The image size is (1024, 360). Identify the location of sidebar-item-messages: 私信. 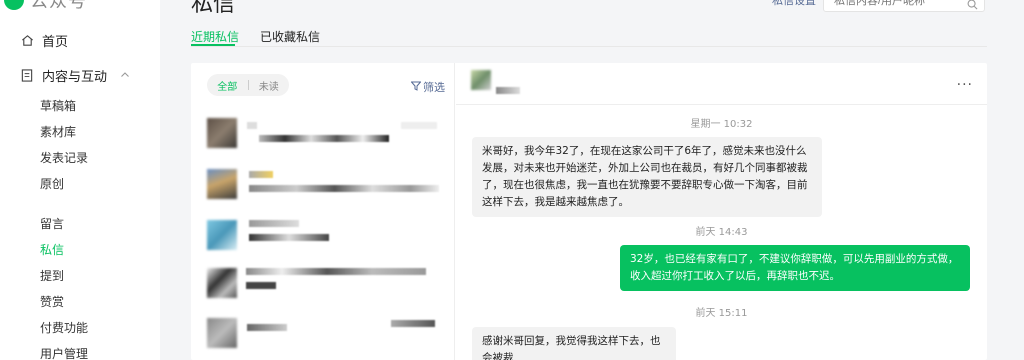
(52, 250).